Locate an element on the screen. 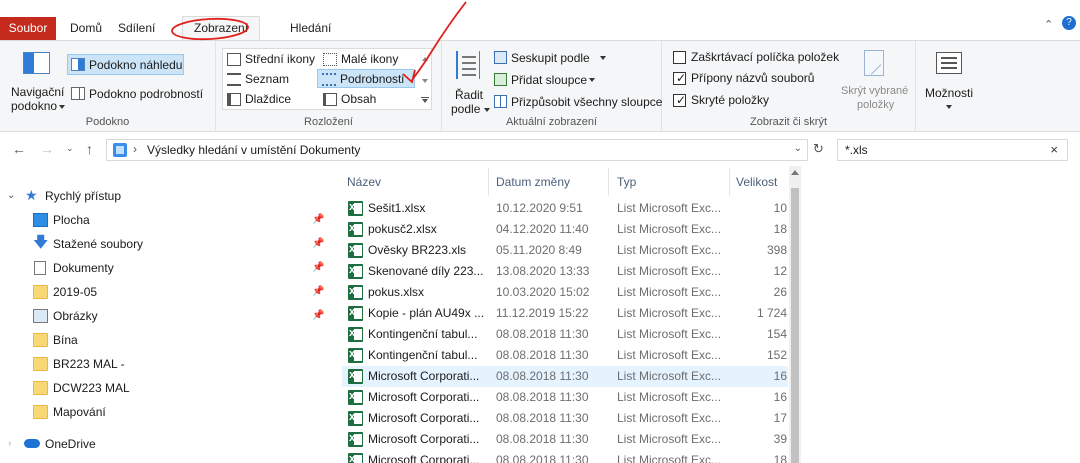  layout-list: Seznam is located at coordinates (256, 79).